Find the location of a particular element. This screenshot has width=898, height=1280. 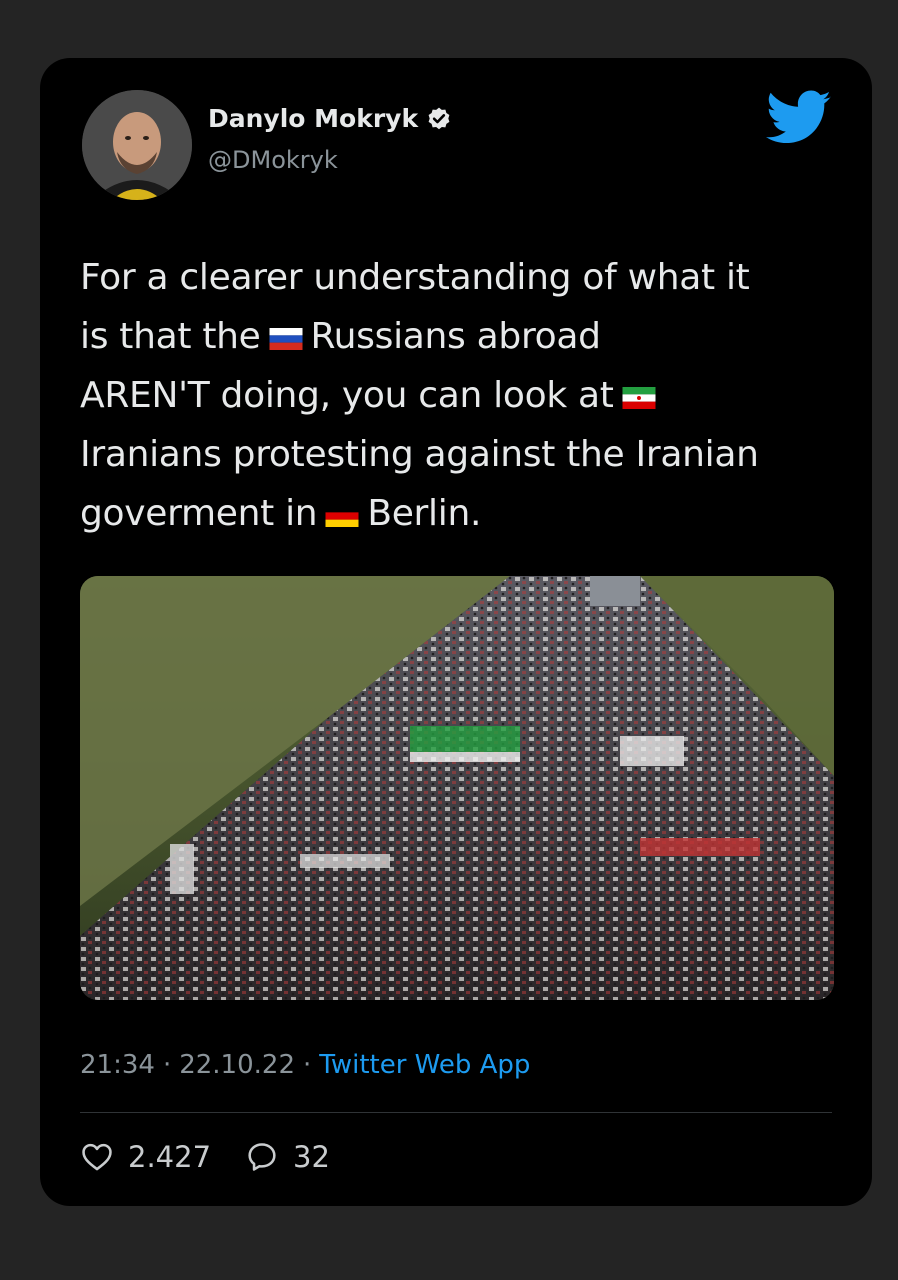

tweet-line-2: is that the Russians abroad is located at coordinates (460, 336).